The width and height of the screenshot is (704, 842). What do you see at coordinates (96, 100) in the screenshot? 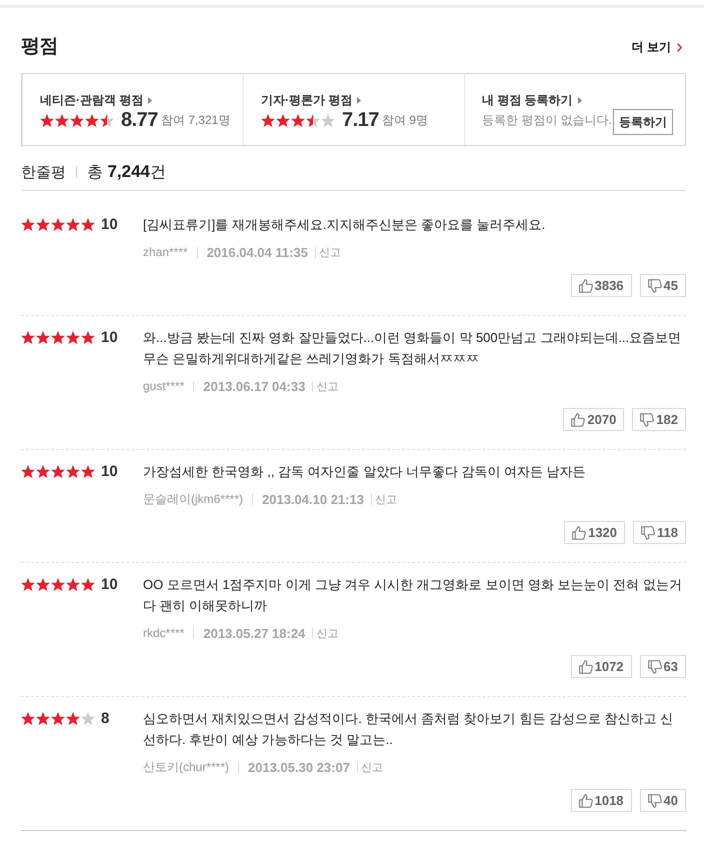
I see `rating-link: 네티즌·관람객 평점` at bounding box center [96, 100].